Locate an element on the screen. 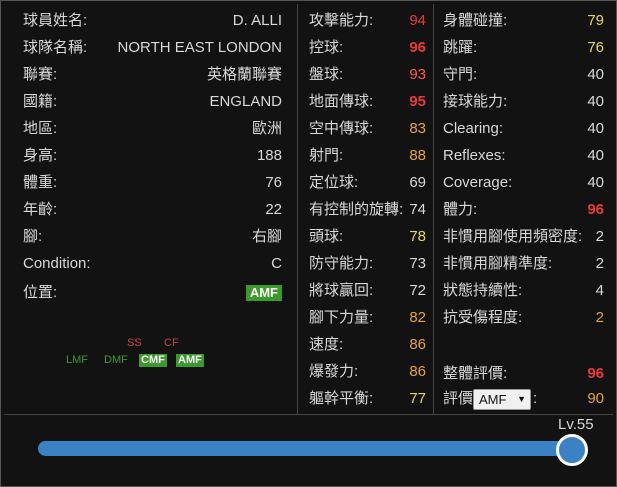 The height and width of the screenshot is (487, 617). ability-value: 95 is located at coordinates (417, 101).